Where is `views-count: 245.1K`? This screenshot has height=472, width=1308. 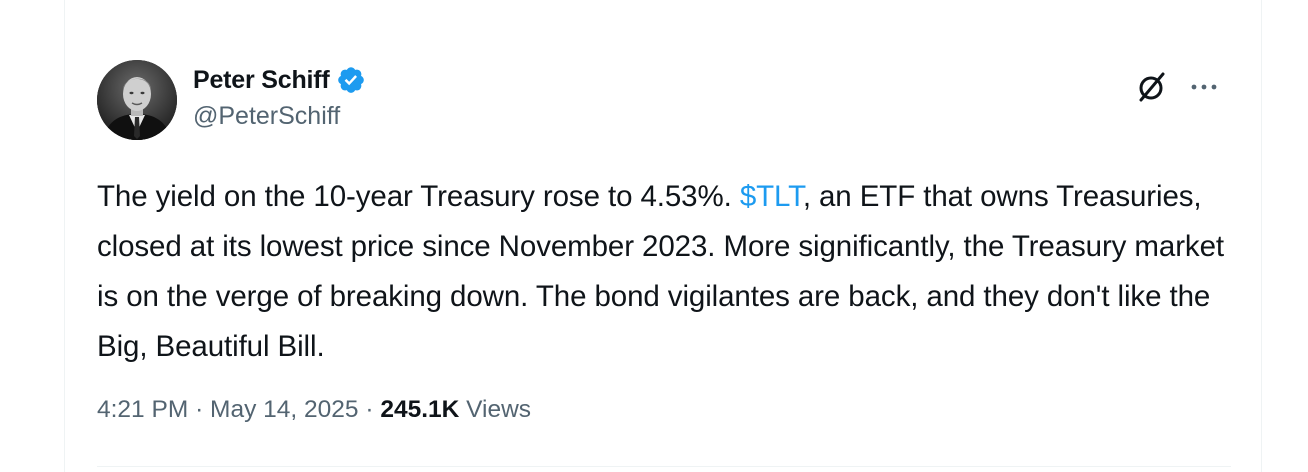
views-count: 245.1K is located at coordinates (420, 409).